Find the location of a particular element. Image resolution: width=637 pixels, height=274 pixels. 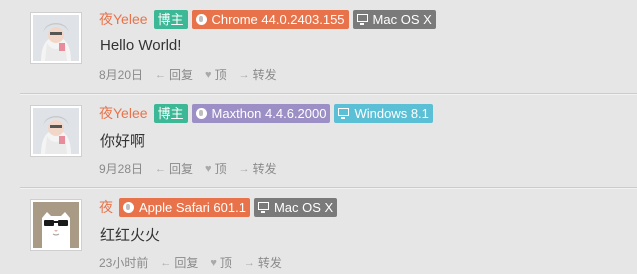

browser-label: Apple Safari 601.1 is located at coordinates (192, 207).